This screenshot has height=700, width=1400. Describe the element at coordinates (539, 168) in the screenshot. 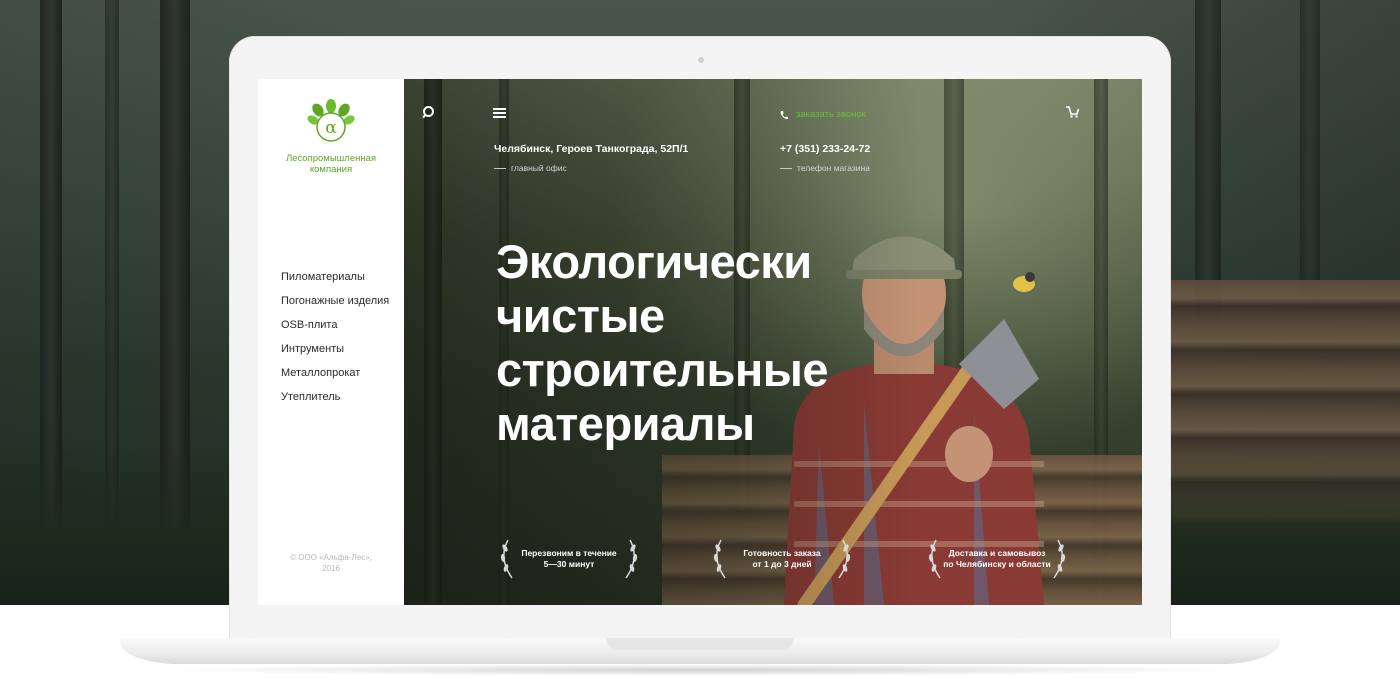

I see `office-caption-text: главный офис` at that location.